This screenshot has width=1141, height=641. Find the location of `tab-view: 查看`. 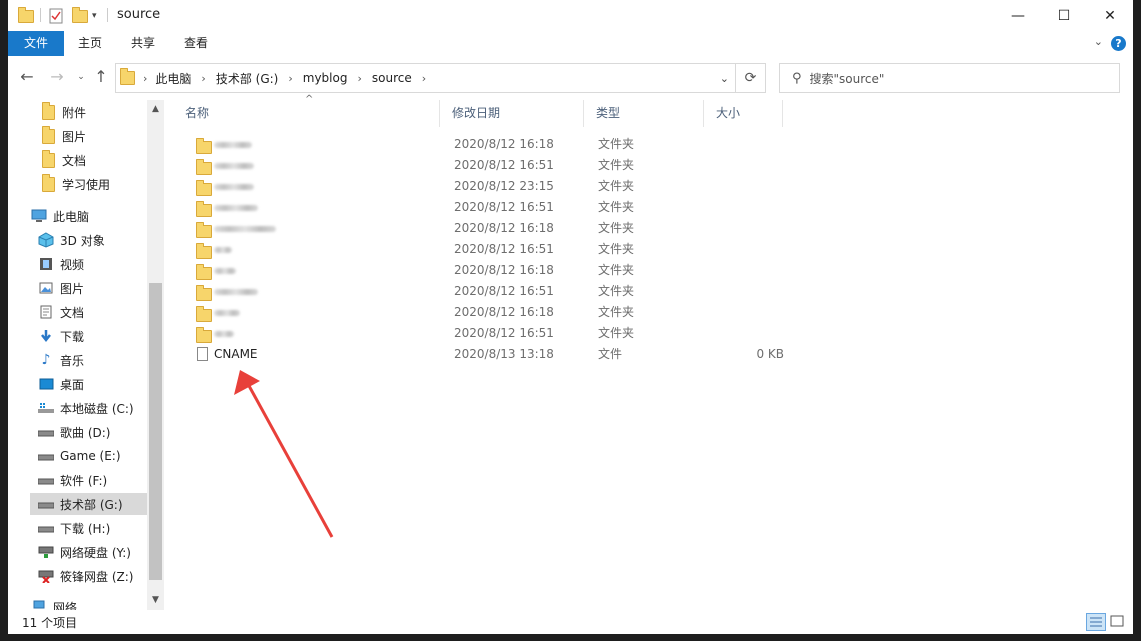

tab-view: 查看 is located at coordinates (196, 43).